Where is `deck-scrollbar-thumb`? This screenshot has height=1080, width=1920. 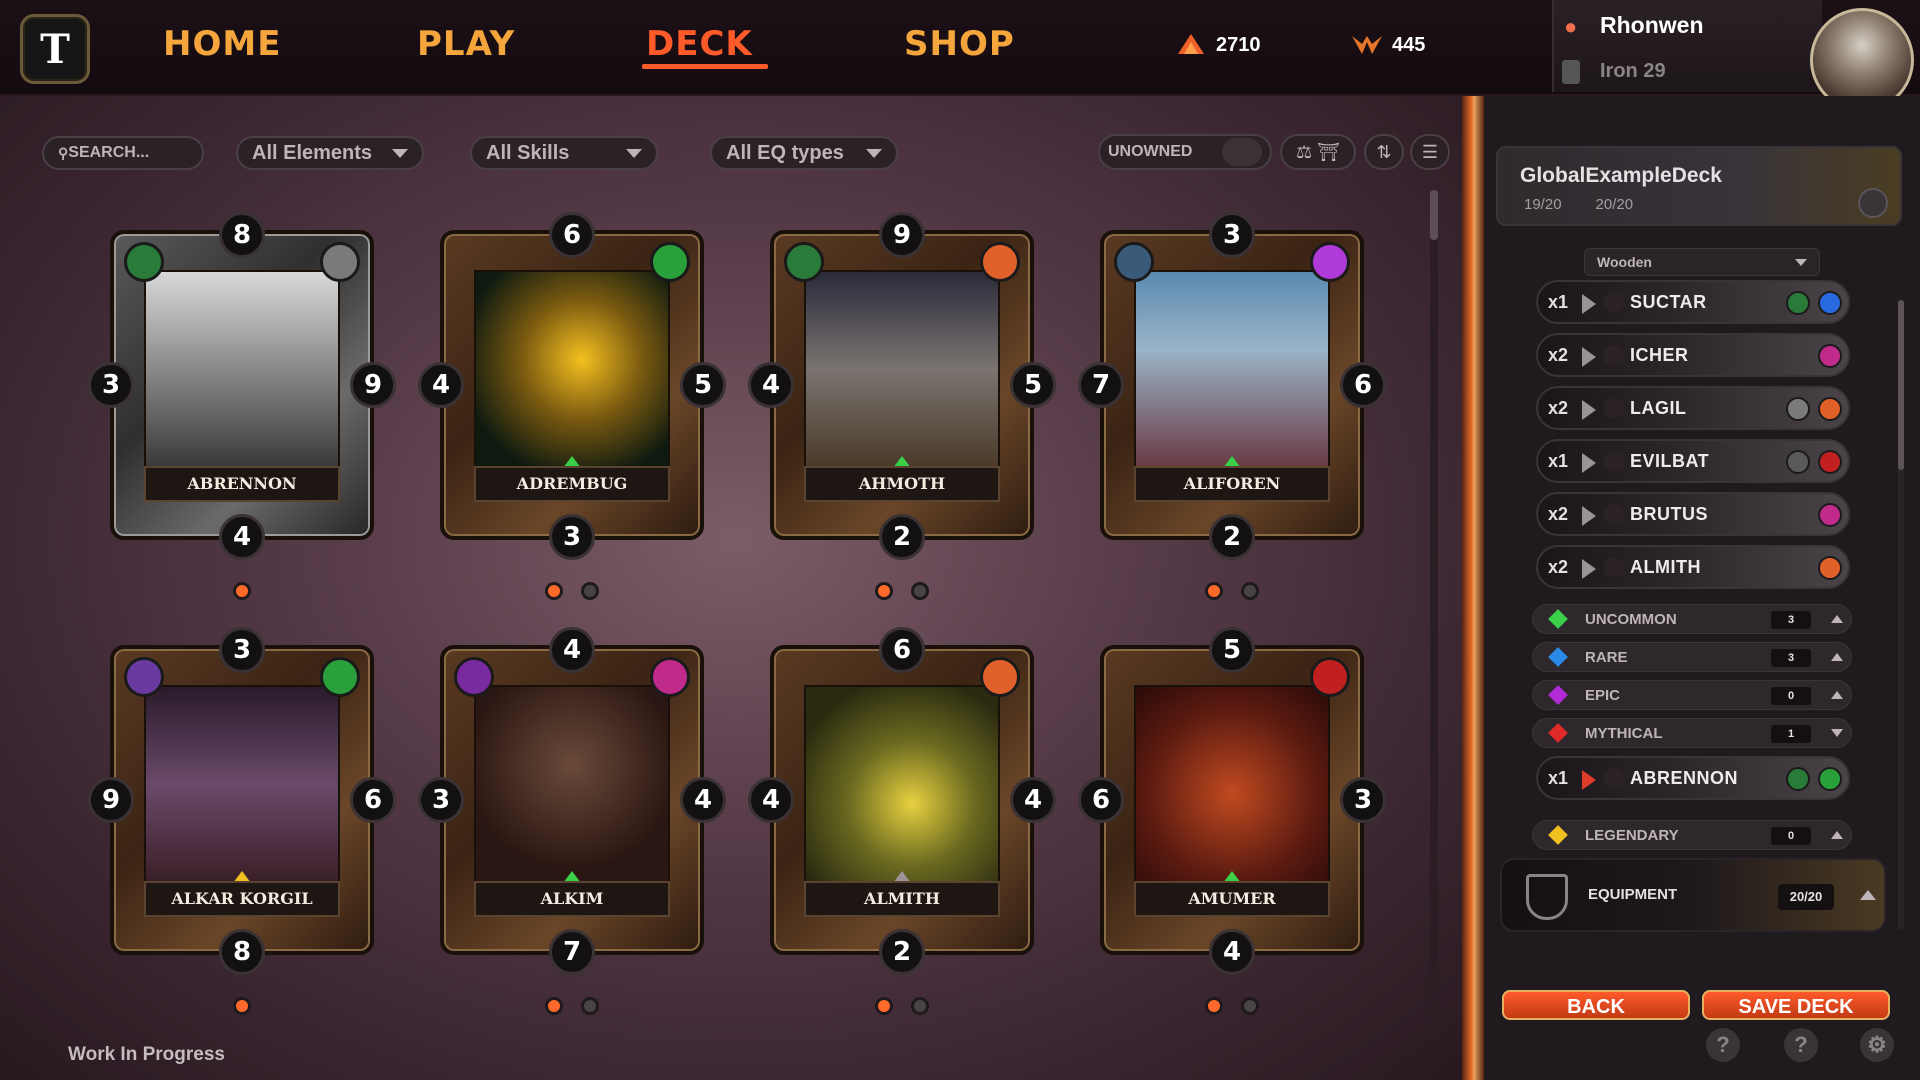 deck-scrollbar-thumb is located at coordinates (1901, 385).